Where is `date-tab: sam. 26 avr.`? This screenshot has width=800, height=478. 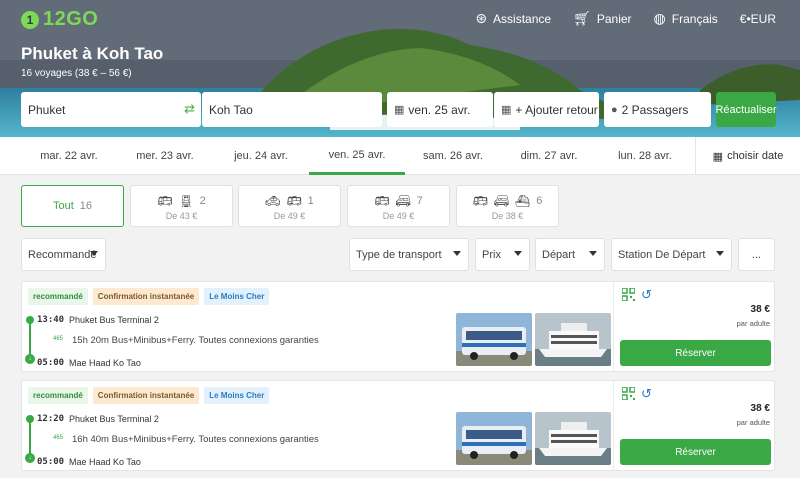
date-tab: sam. 26 avr. is located at coordinates (453, 156).